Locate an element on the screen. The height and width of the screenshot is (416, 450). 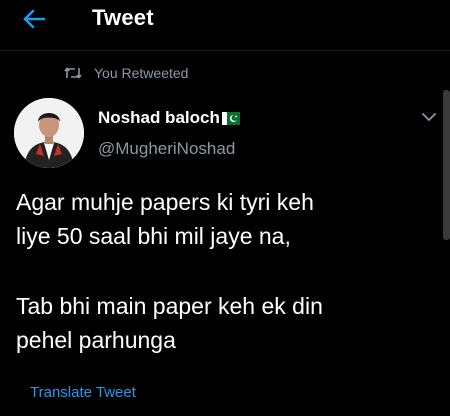
more-options-button is located at coordinates (429, 117).